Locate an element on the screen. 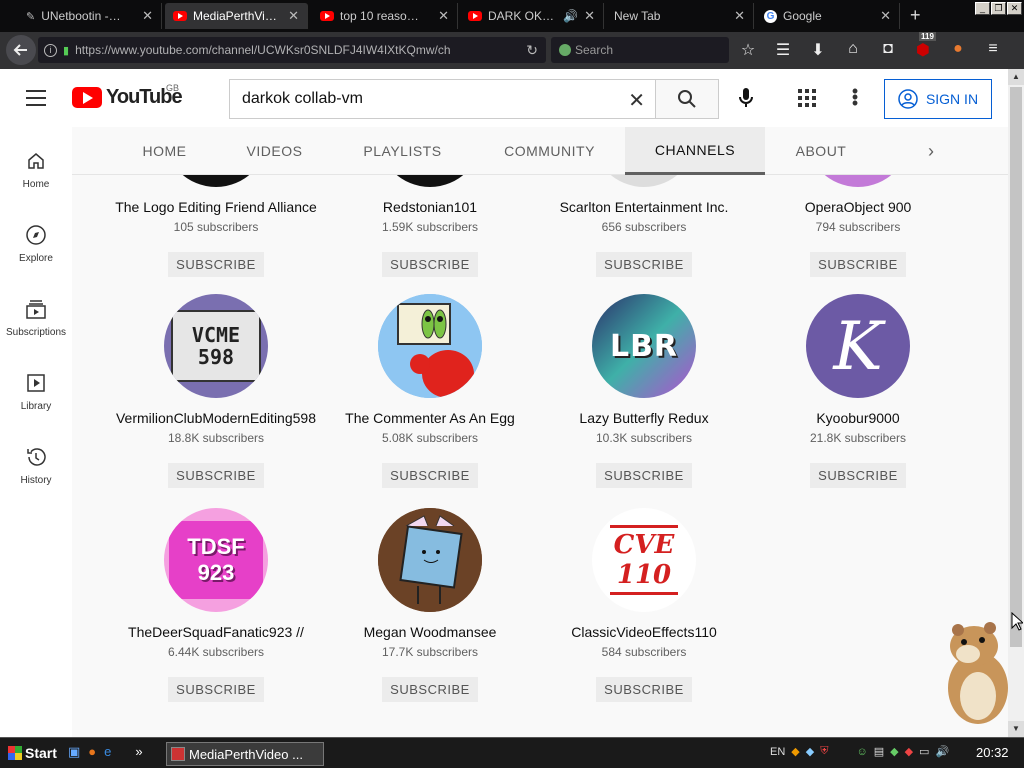 This screenshot has width=1024, height=768. monitor-icon: ▭ is located at coordinates (924, 751).